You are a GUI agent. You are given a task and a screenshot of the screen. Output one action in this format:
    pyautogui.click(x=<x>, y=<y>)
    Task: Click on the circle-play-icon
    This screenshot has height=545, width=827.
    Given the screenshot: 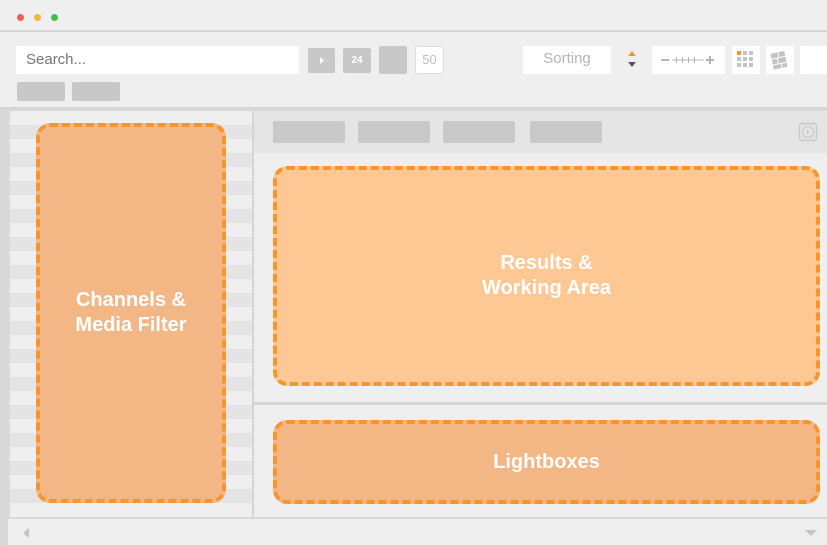 What is the action you would take?
    pyautogui.click(x=808, y=132)
    